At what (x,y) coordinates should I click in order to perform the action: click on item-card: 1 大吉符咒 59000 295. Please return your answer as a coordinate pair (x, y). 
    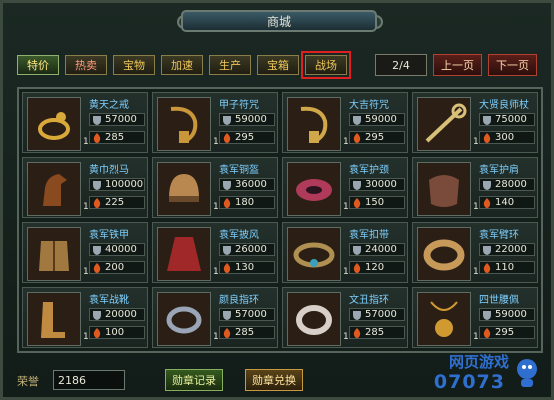
    Looking at the image, I should click on (345, 122).